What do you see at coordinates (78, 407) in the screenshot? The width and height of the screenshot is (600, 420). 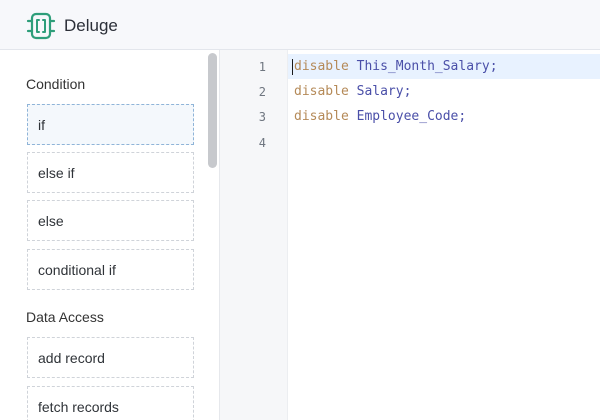 I see `snippet-label: fetch records` at bounding box center [78, 407].